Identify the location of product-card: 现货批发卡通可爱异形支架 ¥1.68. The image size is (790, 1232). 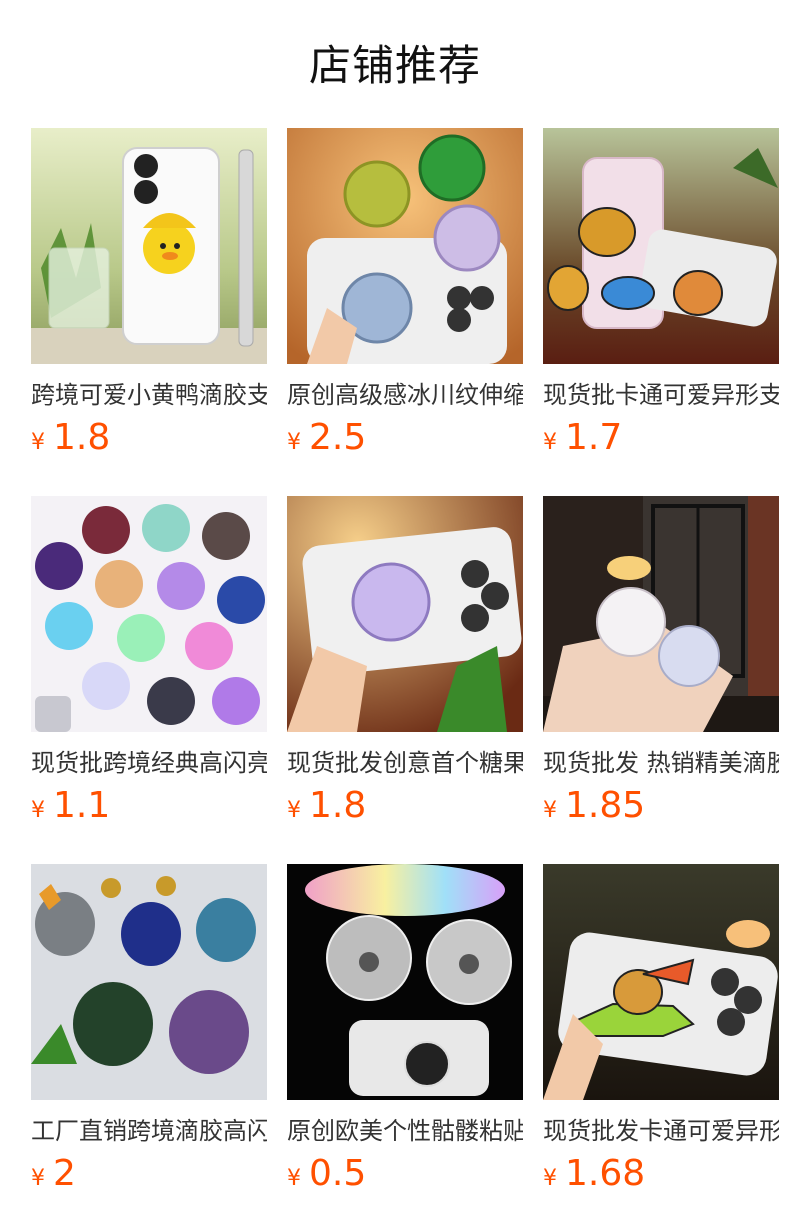
(661, 1032).